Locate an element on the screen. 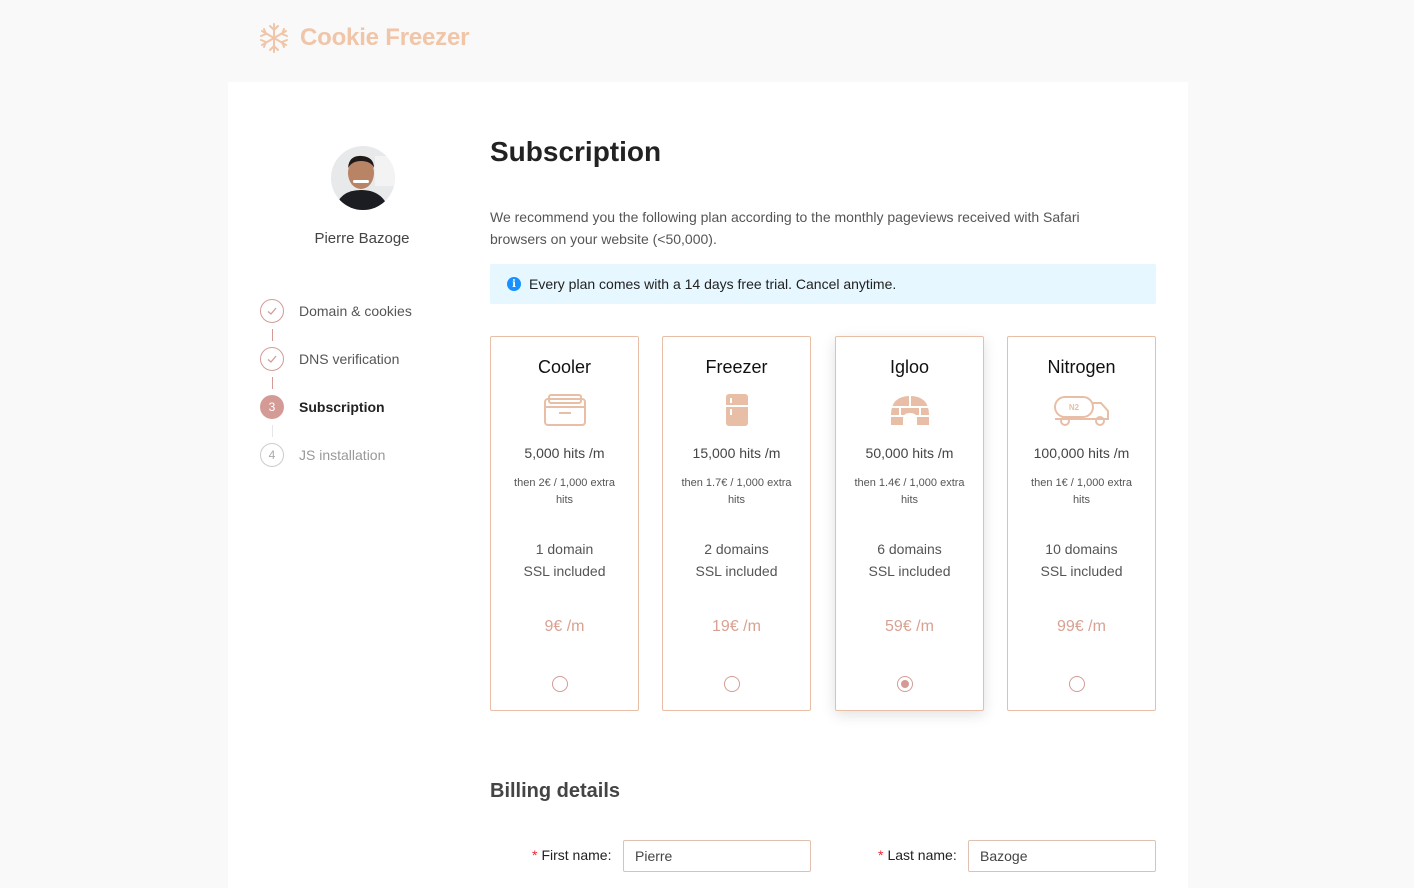 The image size is (1414, 888). plan-name: Cooler is located at coordinates (564, 367).